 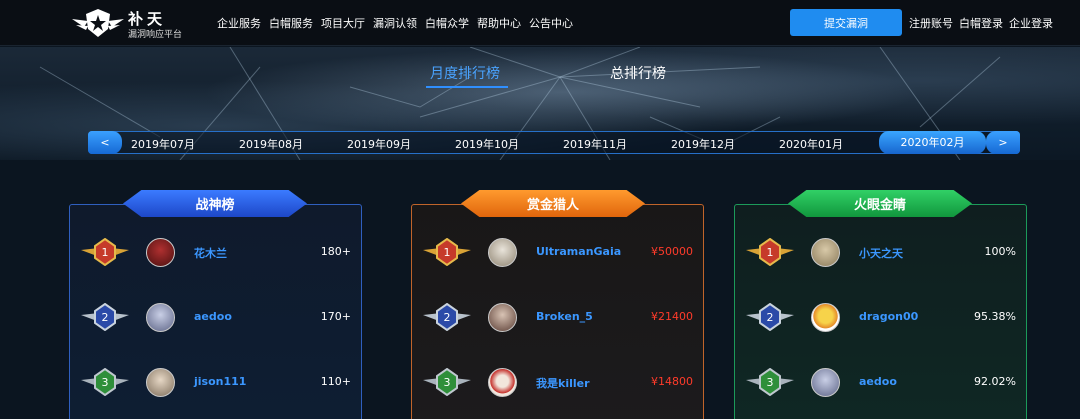 I want to click on rank-row: 3 我是killer ¥14800, so click(x=558, y=382).